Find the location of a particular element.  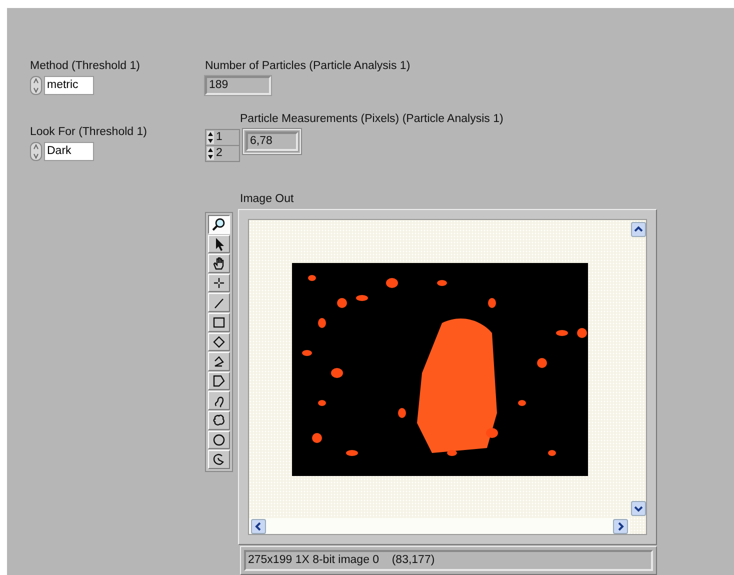

oval-icon is located at coordinates (219, 439).